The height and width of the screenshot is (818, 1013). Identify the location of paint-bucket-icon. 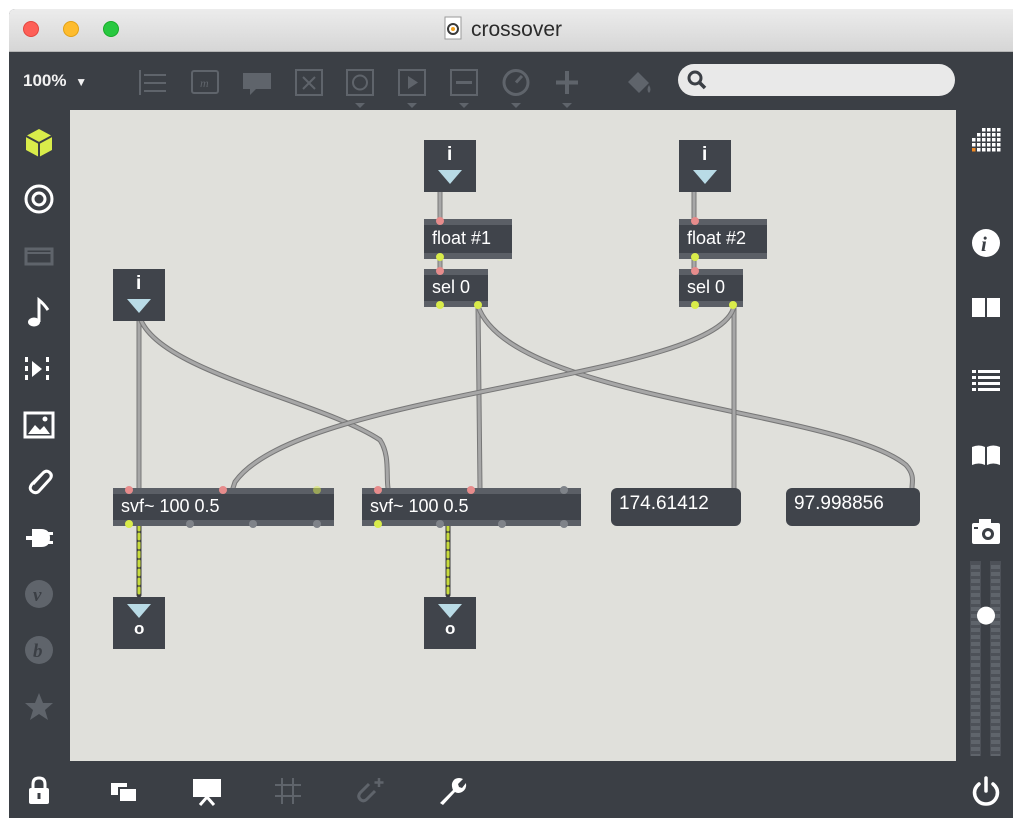
(639, 82).